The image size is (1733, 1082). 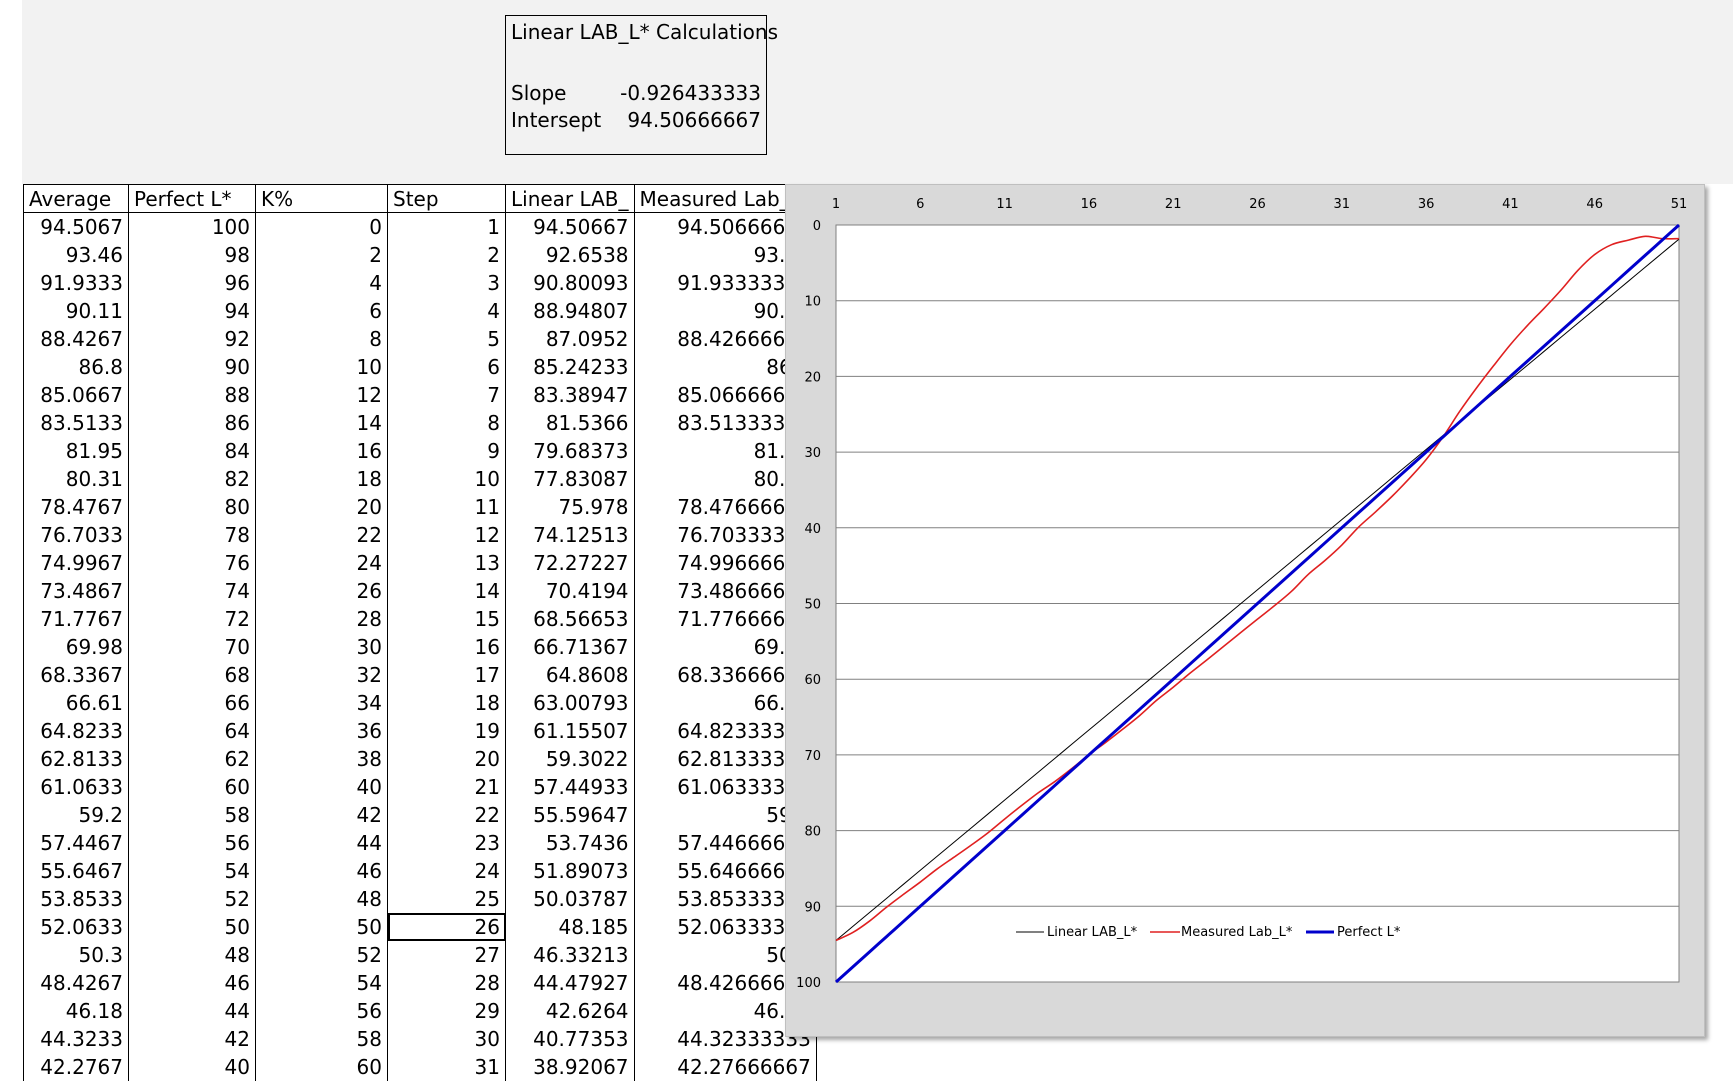 What do you see at coordinates (321, 674) in the screenshot?
I see `k-percent-cell: 32` at bounding box center [321, 674].